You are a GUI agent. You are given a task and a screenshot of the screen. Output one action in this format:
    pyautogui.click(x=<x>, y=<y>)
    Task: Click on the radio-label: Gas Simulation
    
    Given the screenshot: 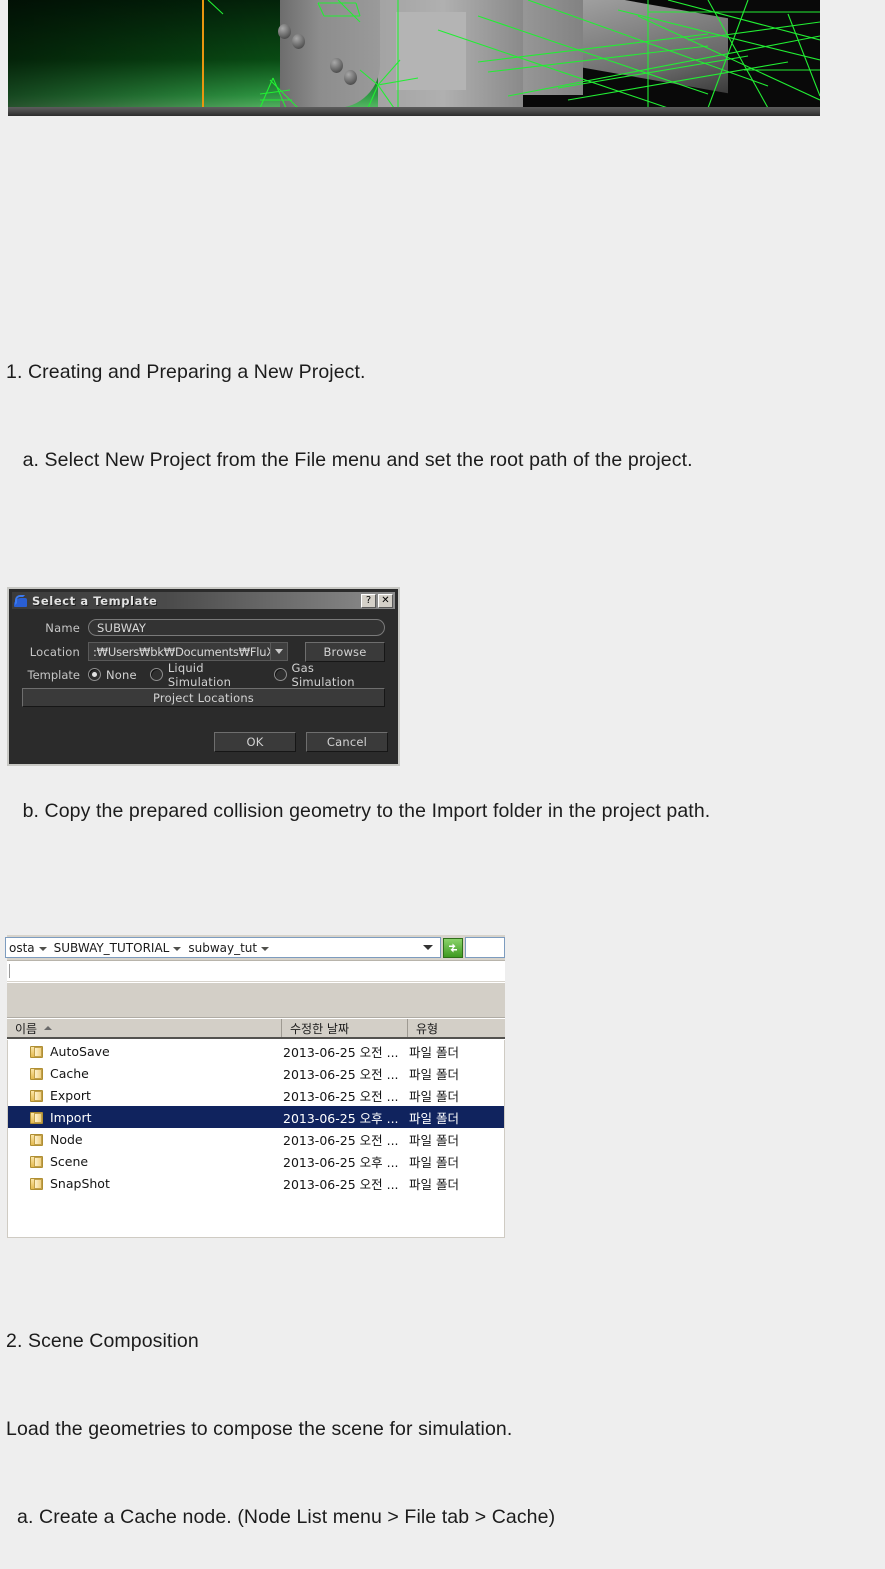 What is the action you would take?
    pyautogui.click(x=323, y=674)
    